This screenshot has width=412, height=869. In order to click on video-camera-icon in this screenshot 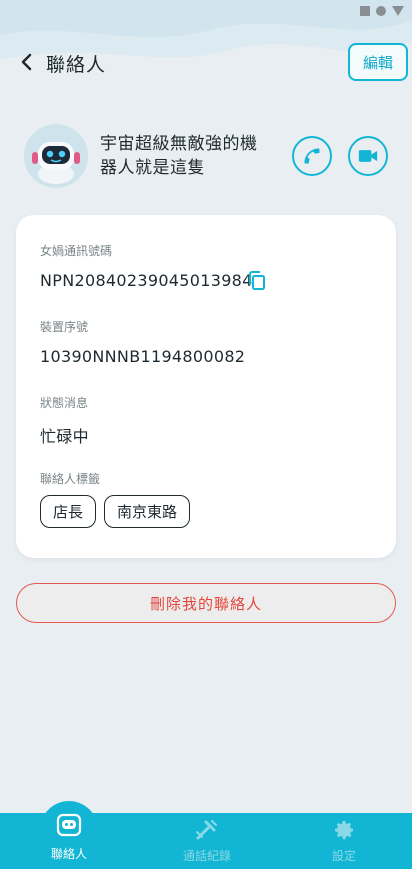, I will do `click(368, 156)`.